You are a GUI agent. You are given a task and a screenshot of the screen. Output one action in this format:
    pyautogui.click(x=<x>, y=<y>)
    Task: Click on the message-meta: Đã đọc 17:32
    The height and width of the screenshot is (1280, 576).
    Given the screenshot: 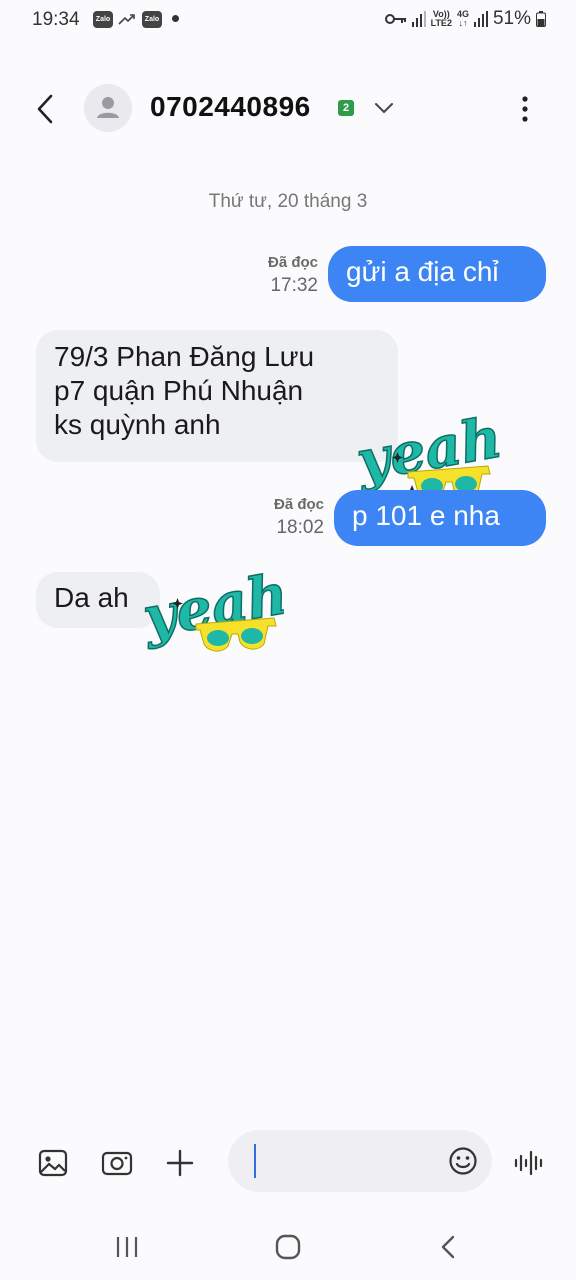 What is the action you would take?
    pyautogui.click(x=293, y=275)
    